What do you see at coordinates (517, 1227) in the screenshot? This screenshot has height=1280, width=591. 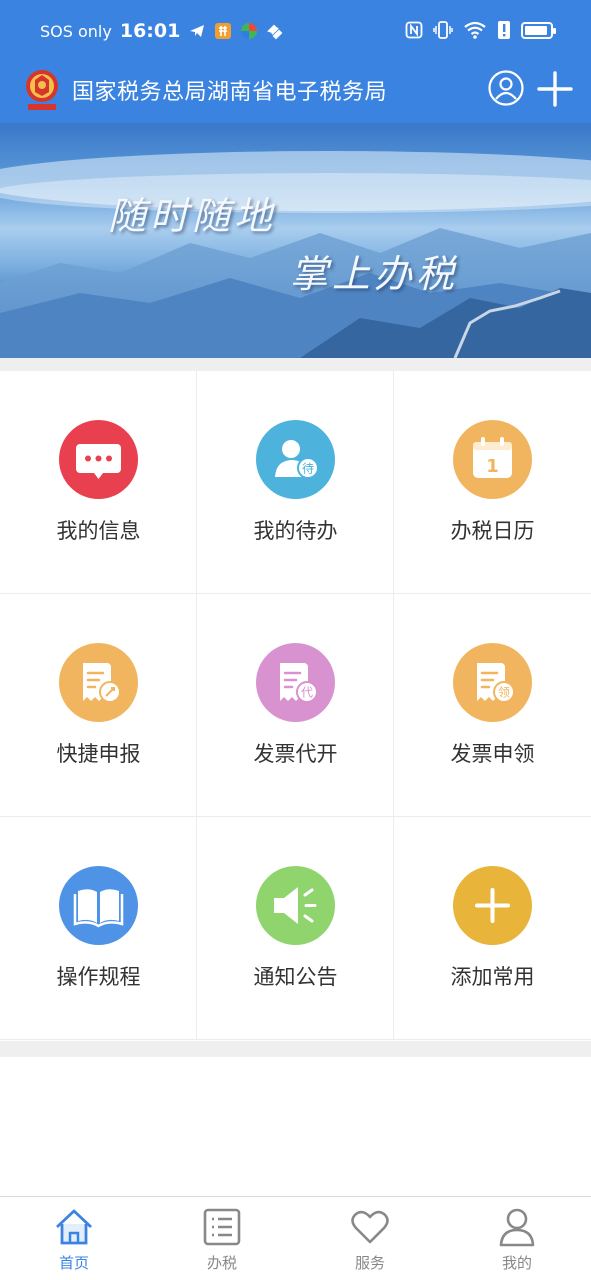 I see `person-icon` at bounding box center [517, 1227].